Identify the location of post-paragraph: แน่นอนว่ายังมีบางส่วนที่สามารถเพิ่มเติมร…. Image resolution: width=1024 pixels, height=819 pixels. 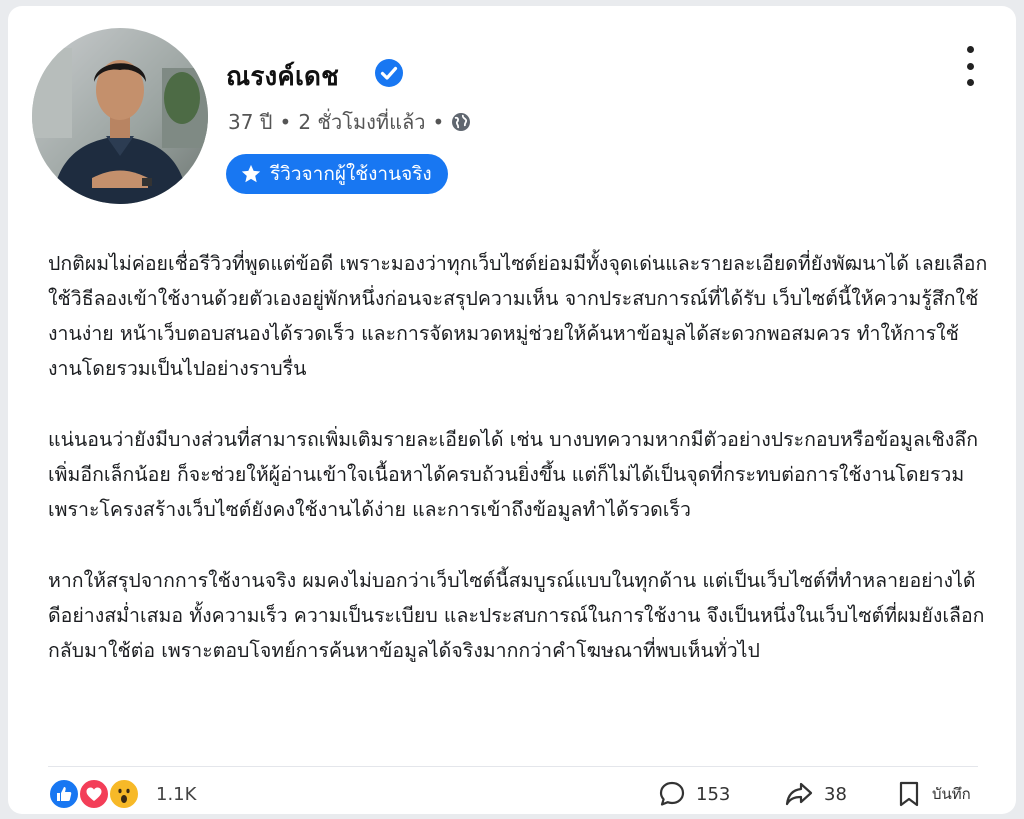
(513, 474).